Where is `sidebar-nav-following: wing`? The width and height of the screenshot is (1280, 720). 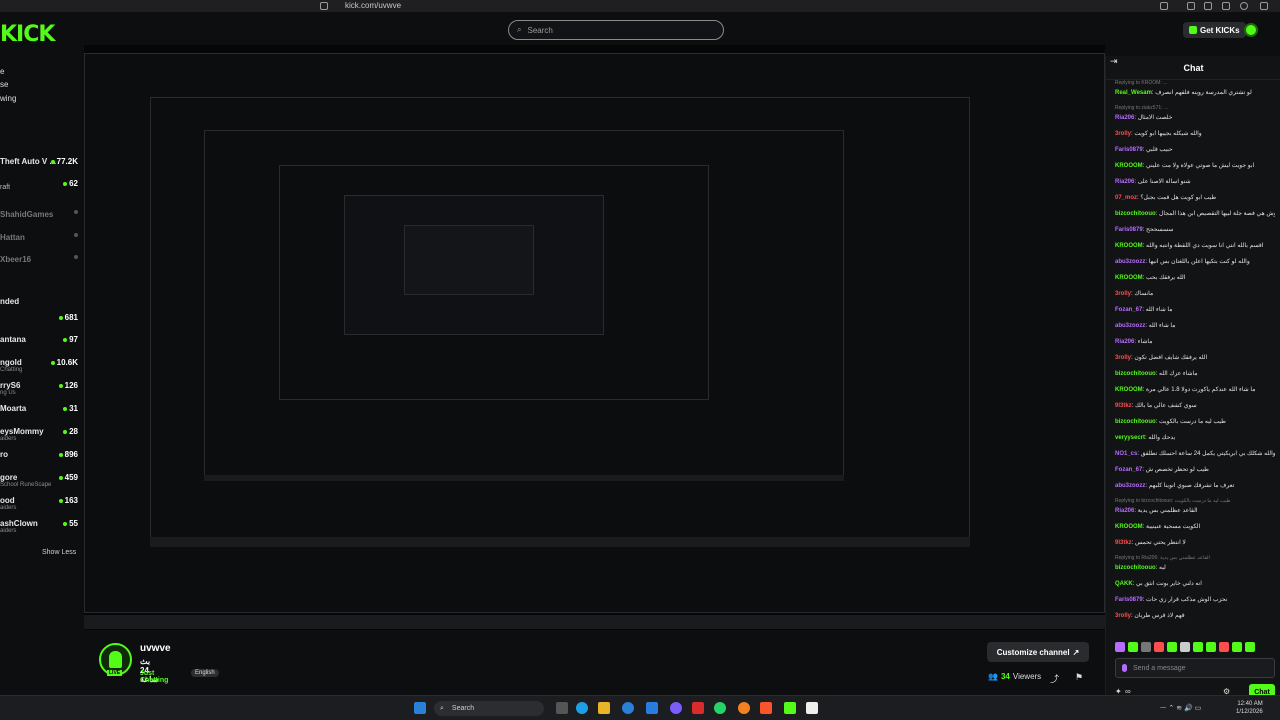
sidebar-nav-following: wing is located at coordinates (8, 98).